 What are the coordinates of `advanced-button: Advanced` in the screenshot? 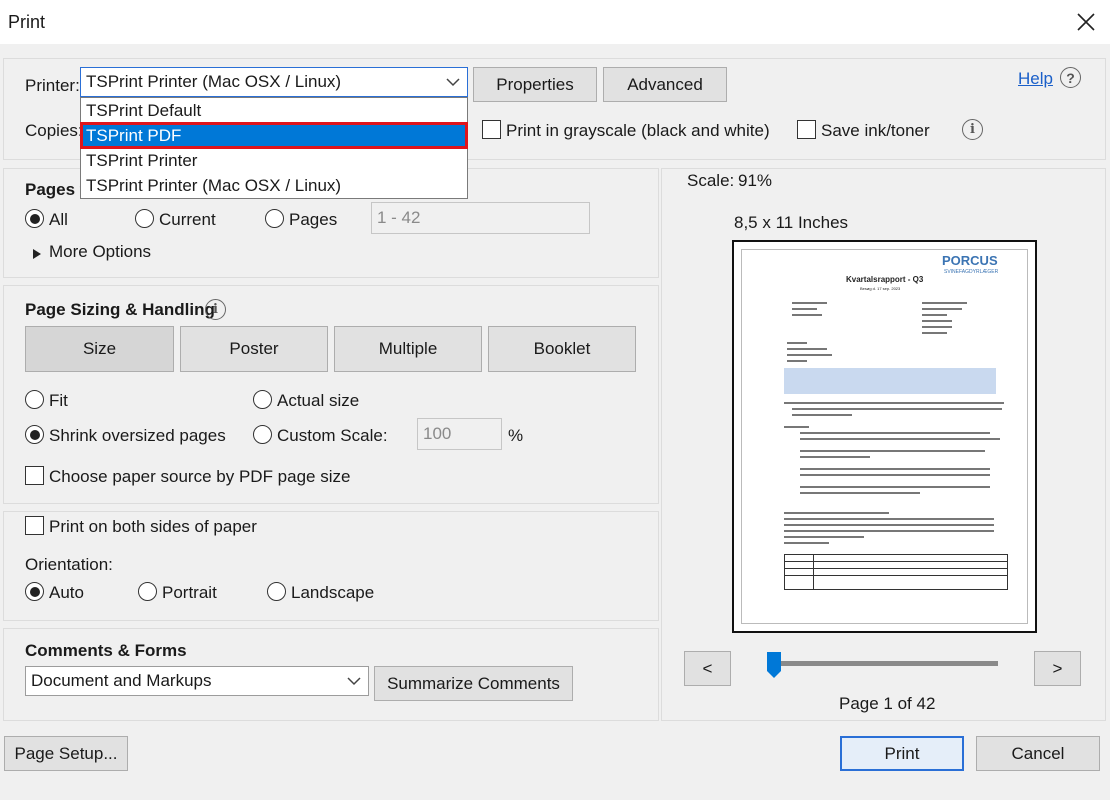 It's located at (665, 84).